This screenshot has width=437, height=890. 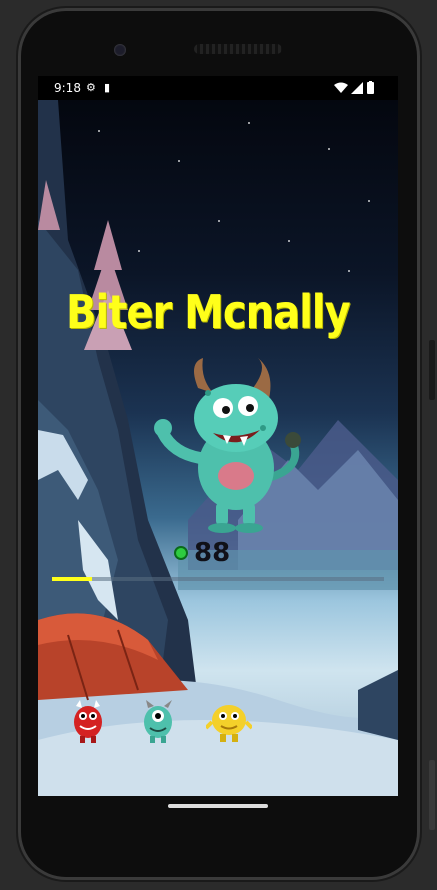 I want to click on front-camera, so click(x=120, y=50).